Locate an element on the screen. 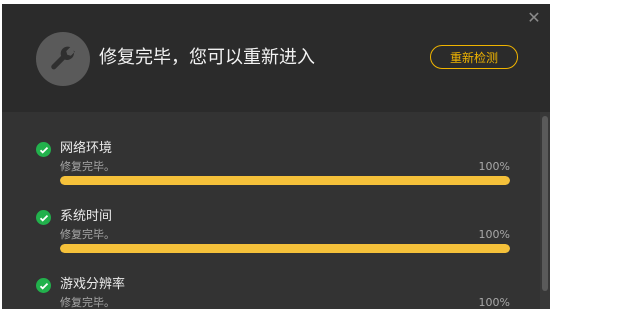 The image size is (620, 309). close-icon: ✕ is located at coordinates (534, 18).